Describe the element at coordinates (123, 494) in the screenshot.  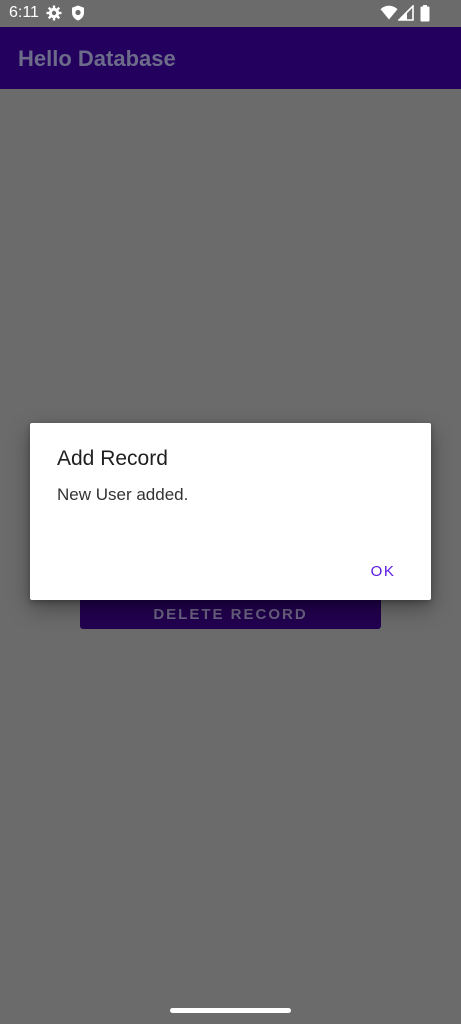
I see `dialog-message: New User added.` at that location.